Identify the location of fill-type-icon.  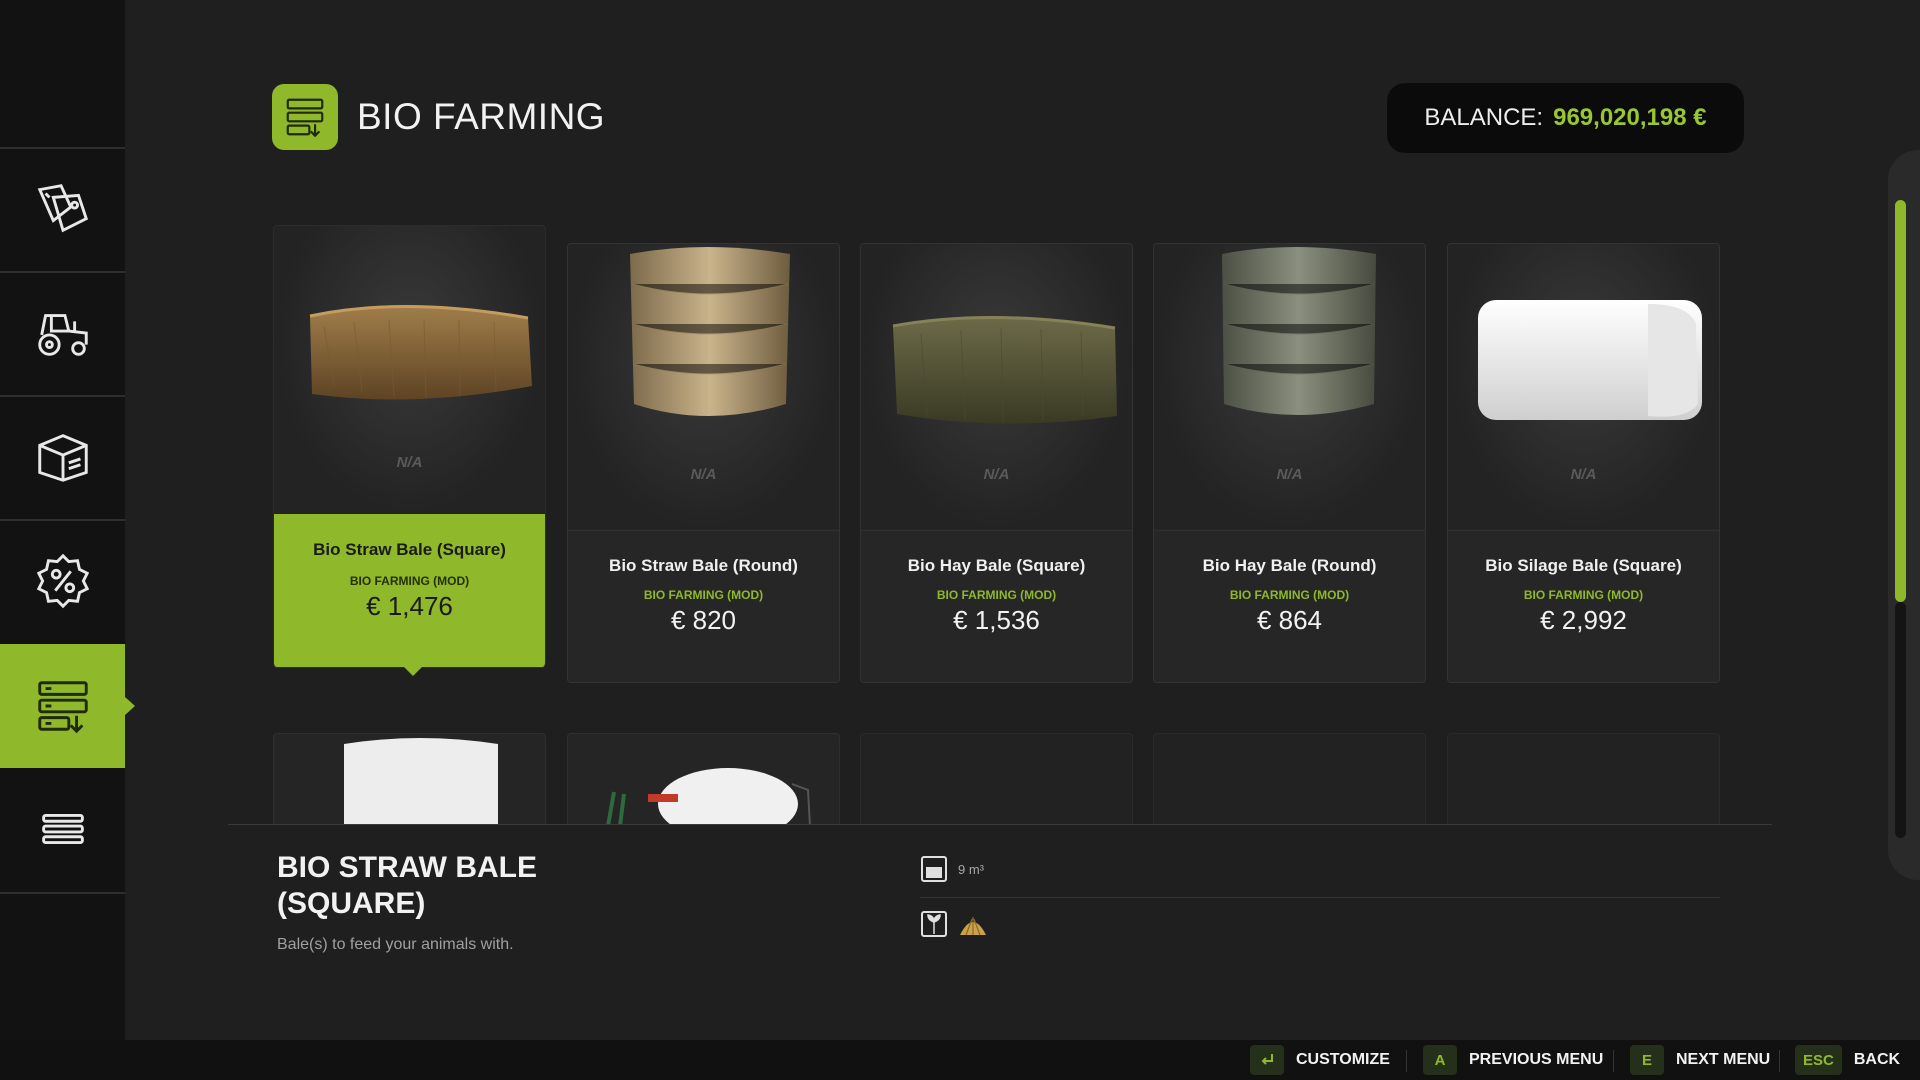
(934, 924).